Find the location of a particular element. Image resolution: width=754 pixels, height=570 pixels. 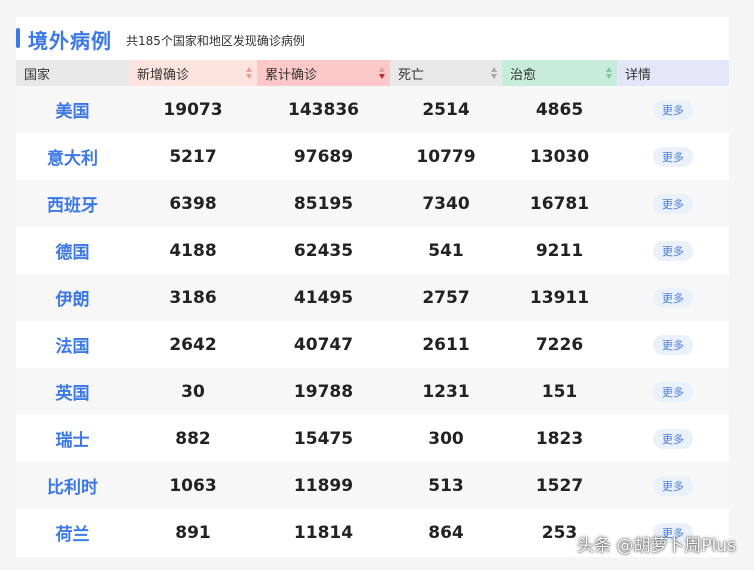

page-subtitle: 共185个国家和地区发现确诊病例 is located at coordinates (215, 41).